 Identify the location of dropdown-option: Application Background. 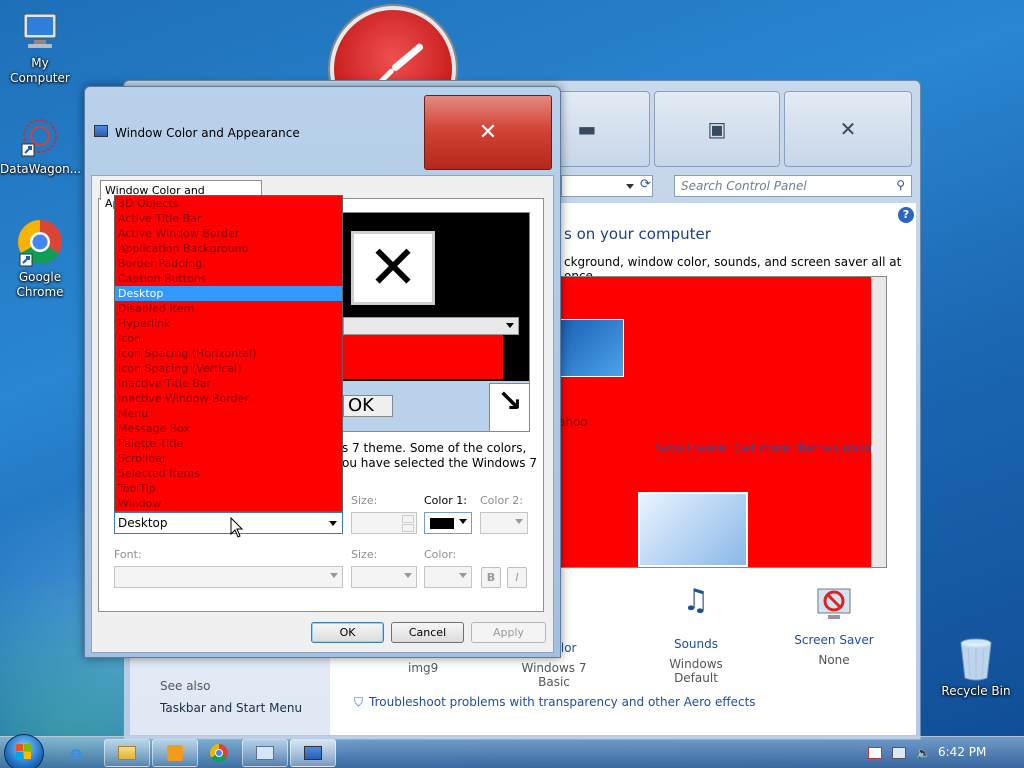
(228, 248).